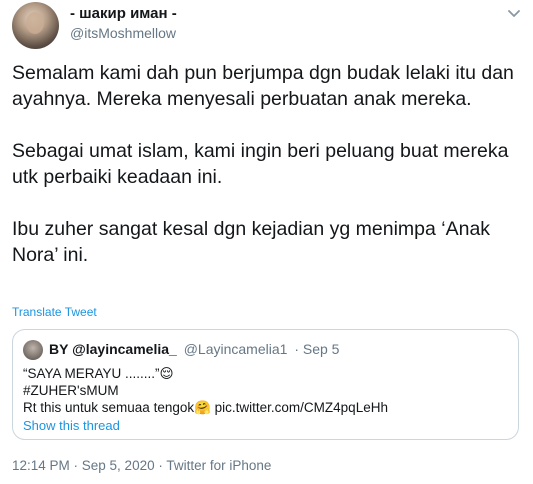 The height and width of the screenshot is (484, 533). I want to click on author-display-name: - шакир иман -, so click(123, 13).